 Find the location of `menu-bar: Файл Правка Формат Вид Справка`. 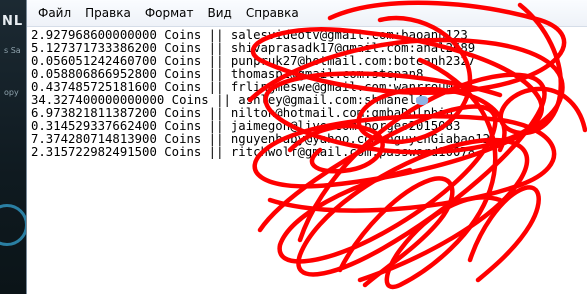

menu-bar: Файл Правка Формат Вид Справка is located at coordinates (307, 13).